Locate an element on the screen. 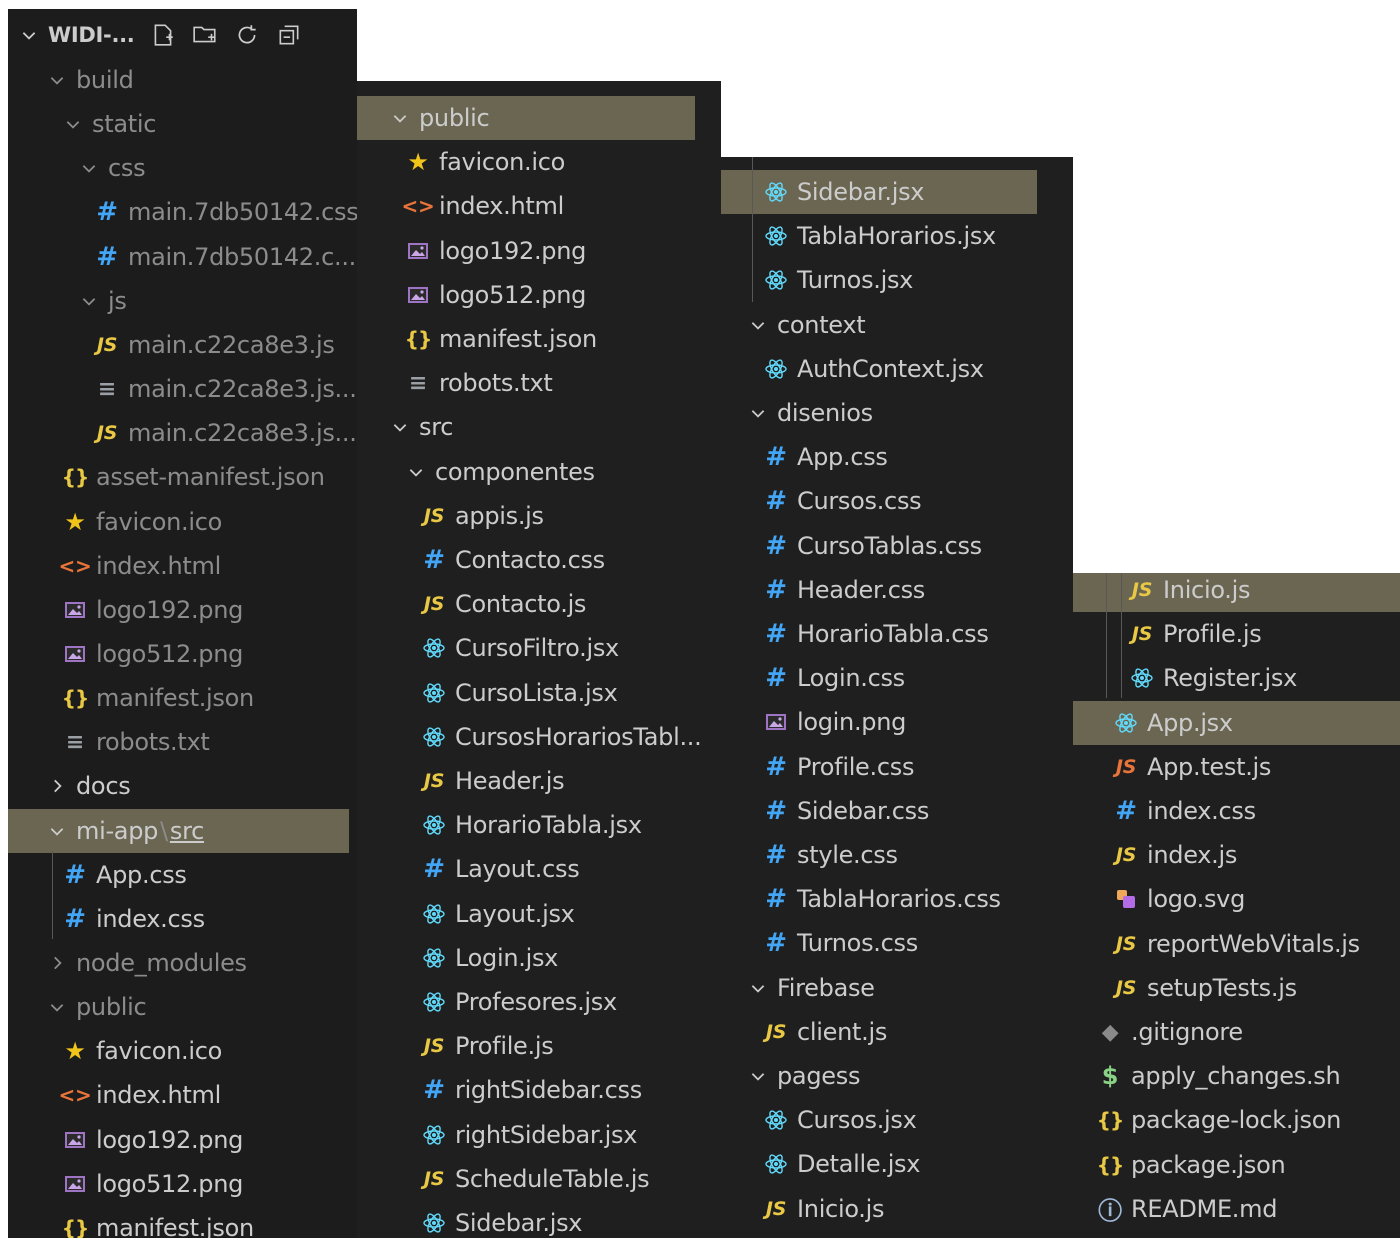  file-turnos-css: # Turnos.css is located at coordinates (897, 943).